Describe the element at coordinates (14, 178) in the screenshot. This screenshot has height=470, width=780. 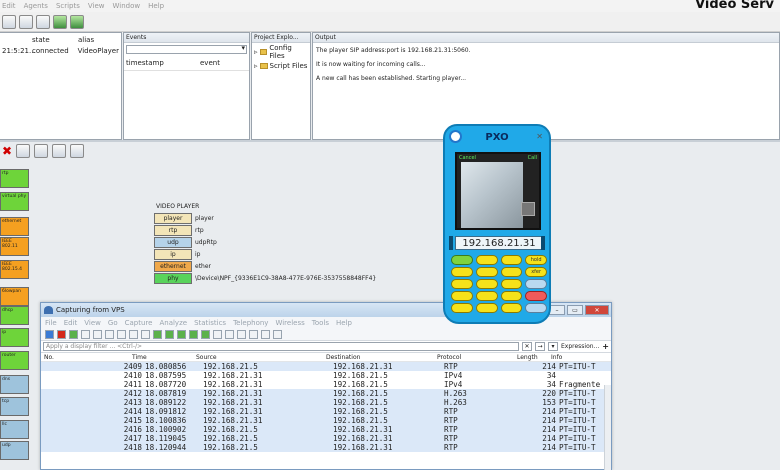
I see `palette-item: rtp` at that location.